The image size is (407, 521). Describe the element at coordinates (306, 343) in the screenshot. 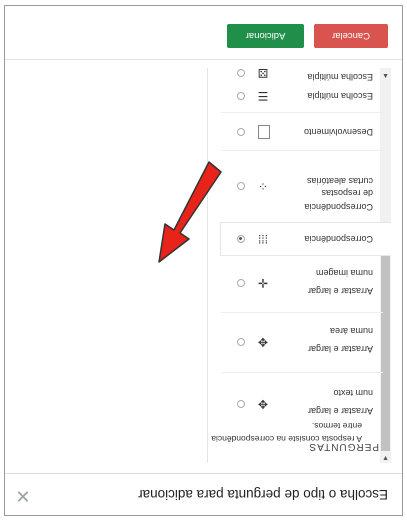

I see `list-item-ddmarker: ✥ Arrastar e largar numa área` at that location.